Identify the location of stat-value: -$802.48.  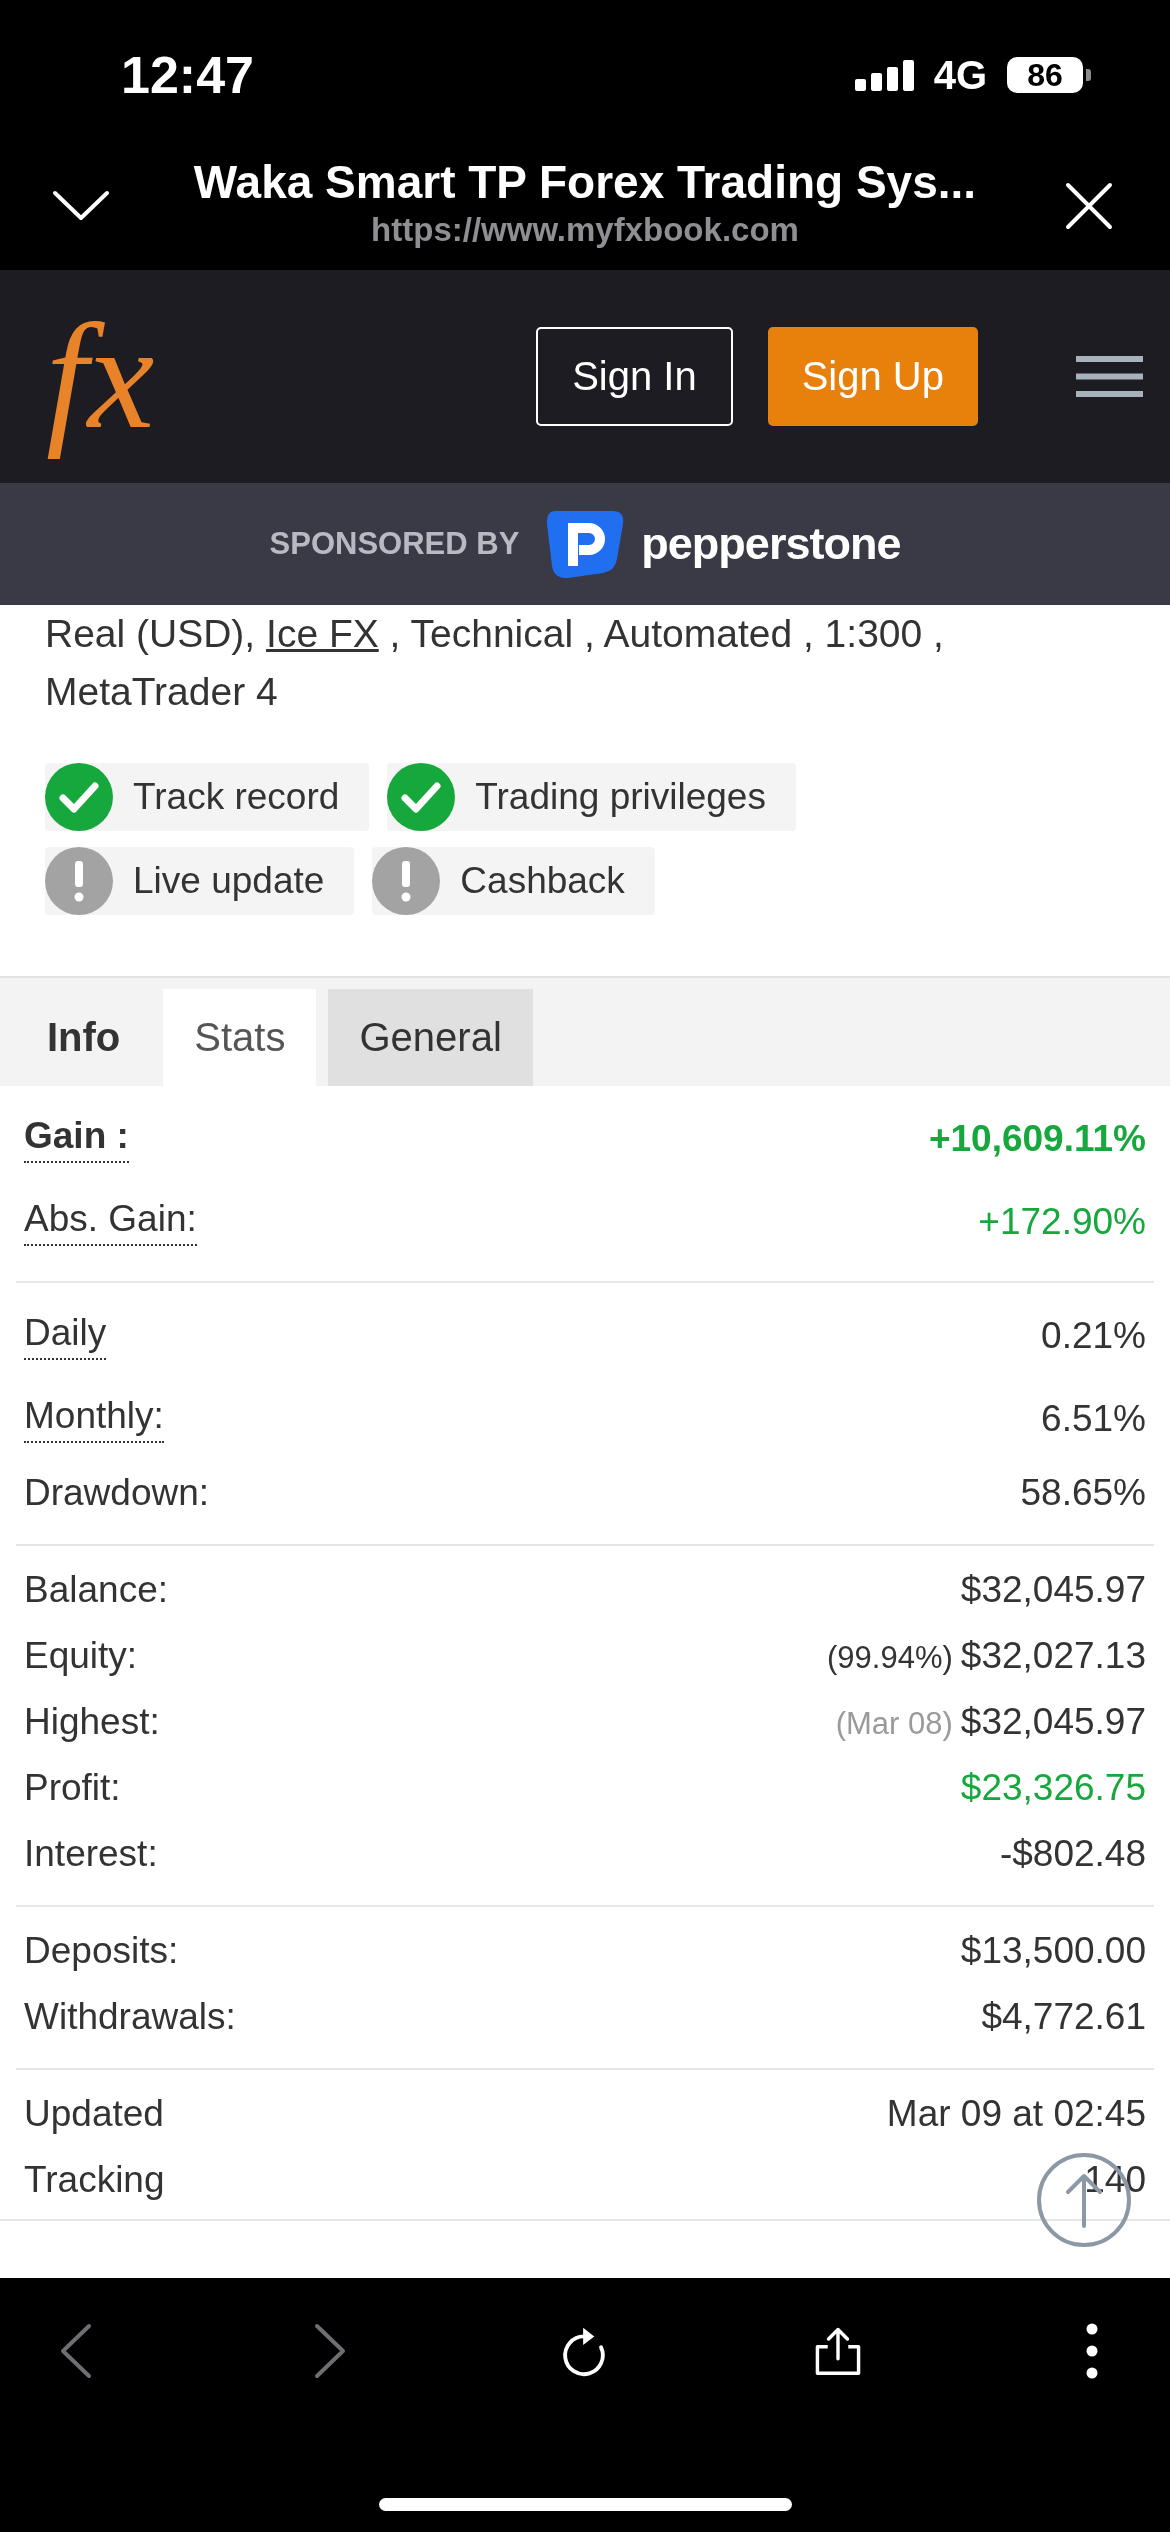
(1072, 1854).